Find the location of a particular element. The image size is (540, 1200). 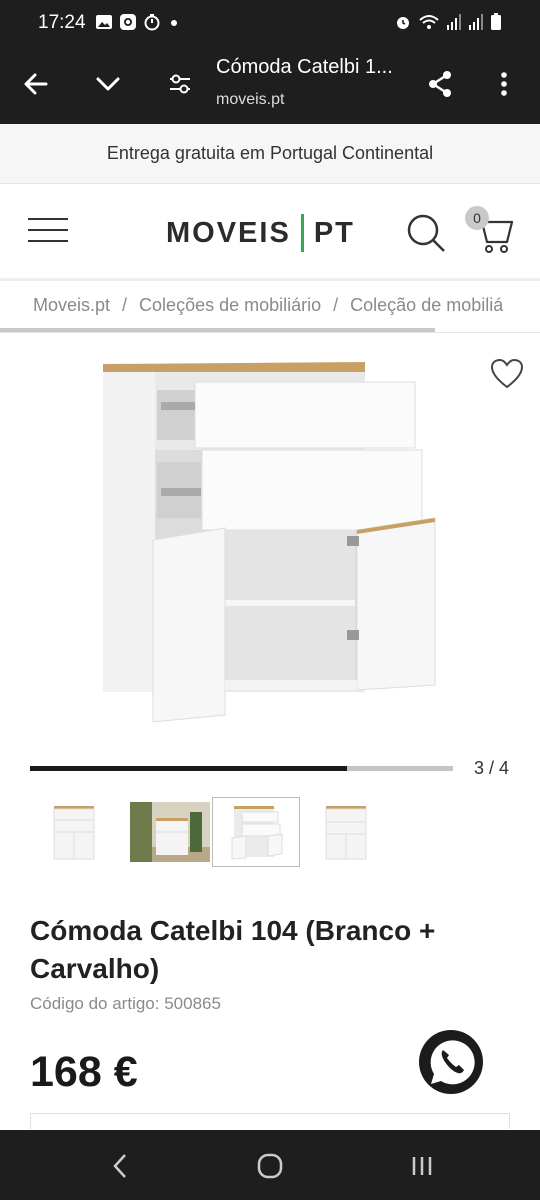

promo-text: Entrega gratuita em Portugal Continental is located at coordinates (270, 153).